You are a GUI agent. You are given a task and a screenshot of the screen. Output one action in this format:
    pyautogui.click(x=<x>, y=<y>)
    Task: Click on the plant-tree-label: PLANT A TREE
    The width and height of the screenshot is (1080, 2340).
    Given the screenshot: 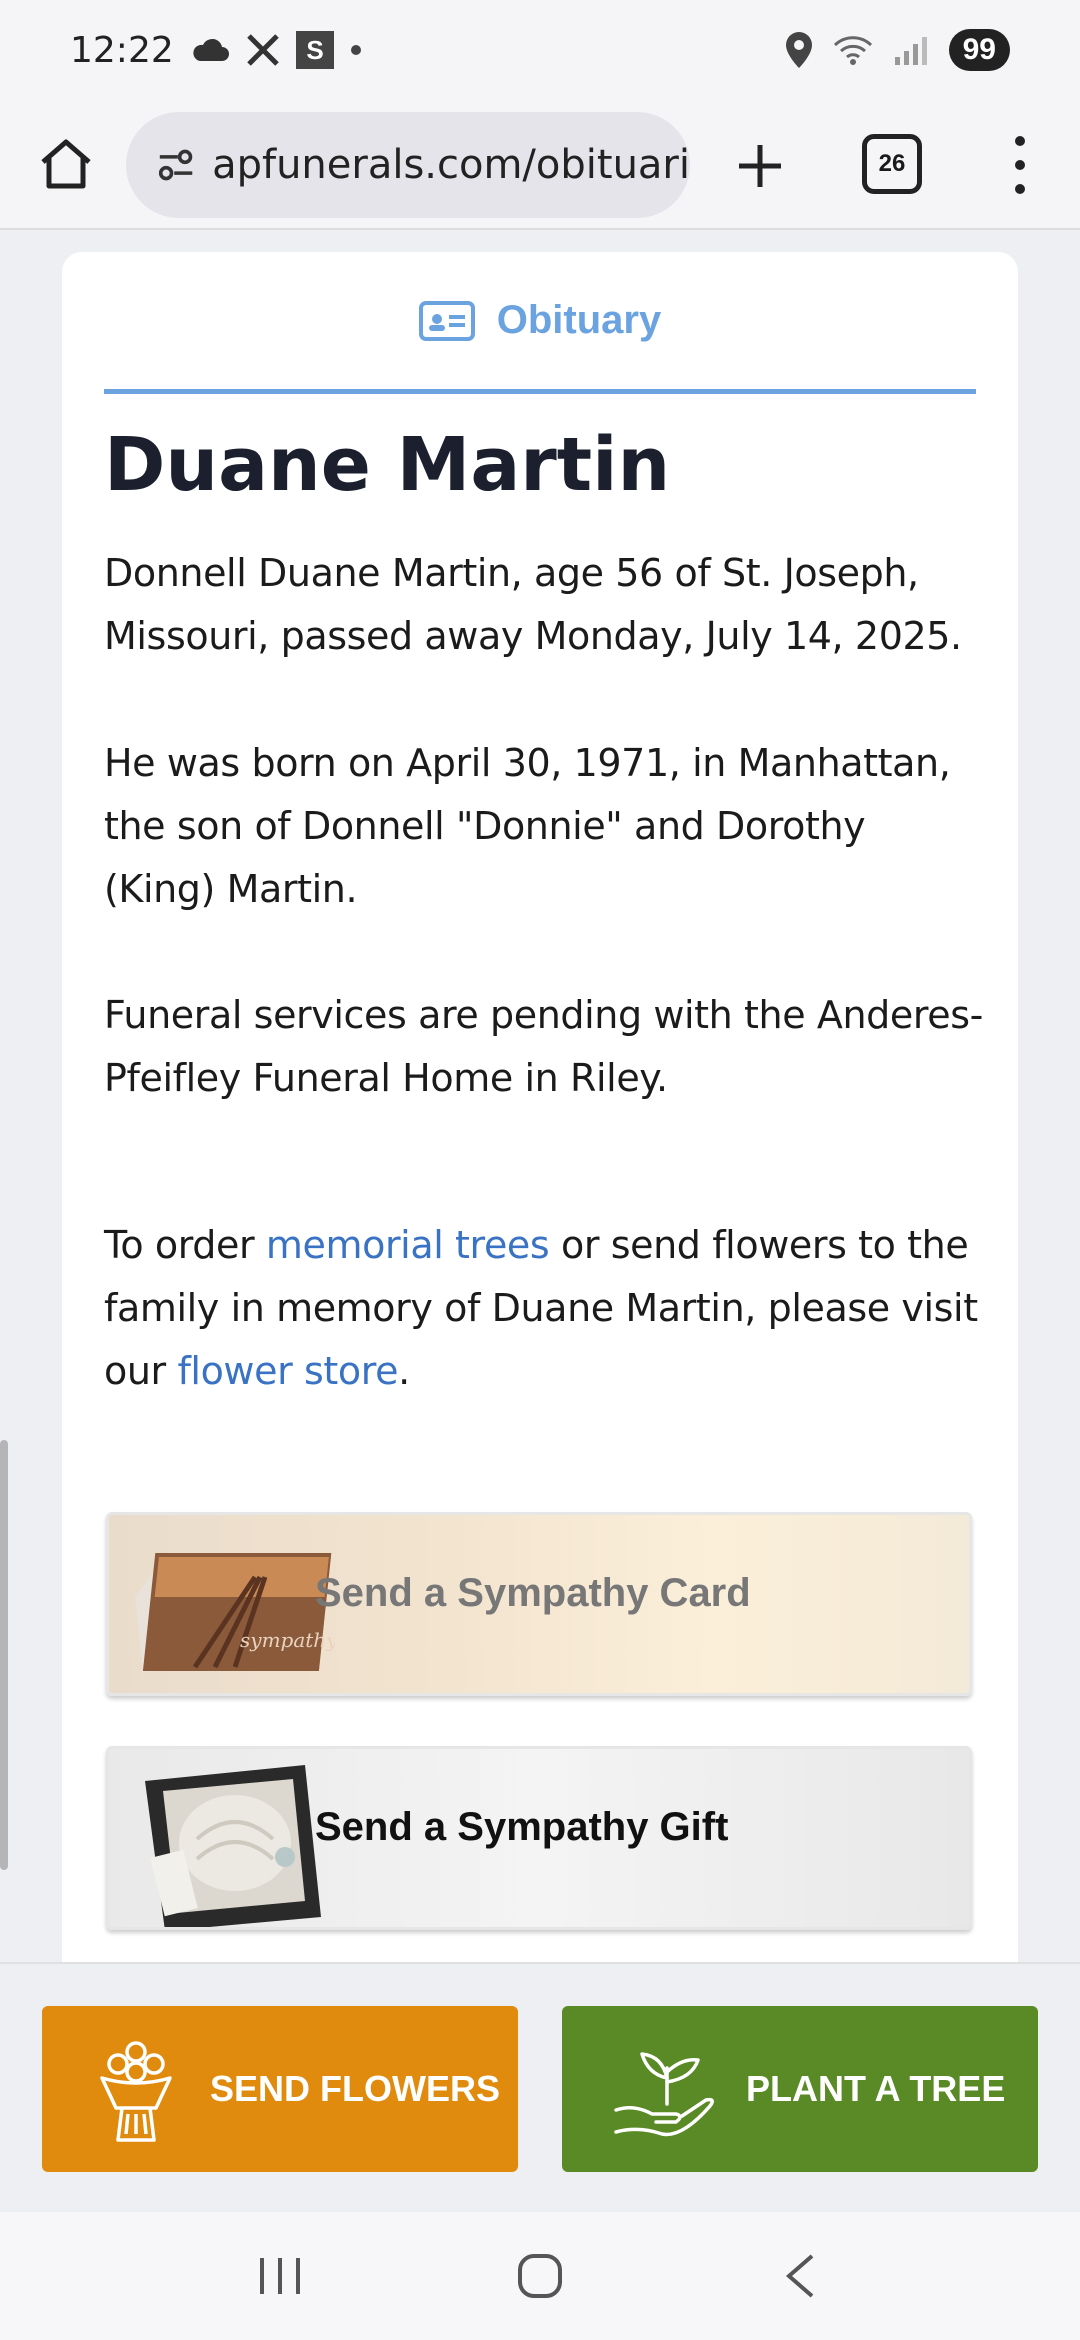 What is the action you would take?
    pyautogui.click(x=876, y=2088)
    